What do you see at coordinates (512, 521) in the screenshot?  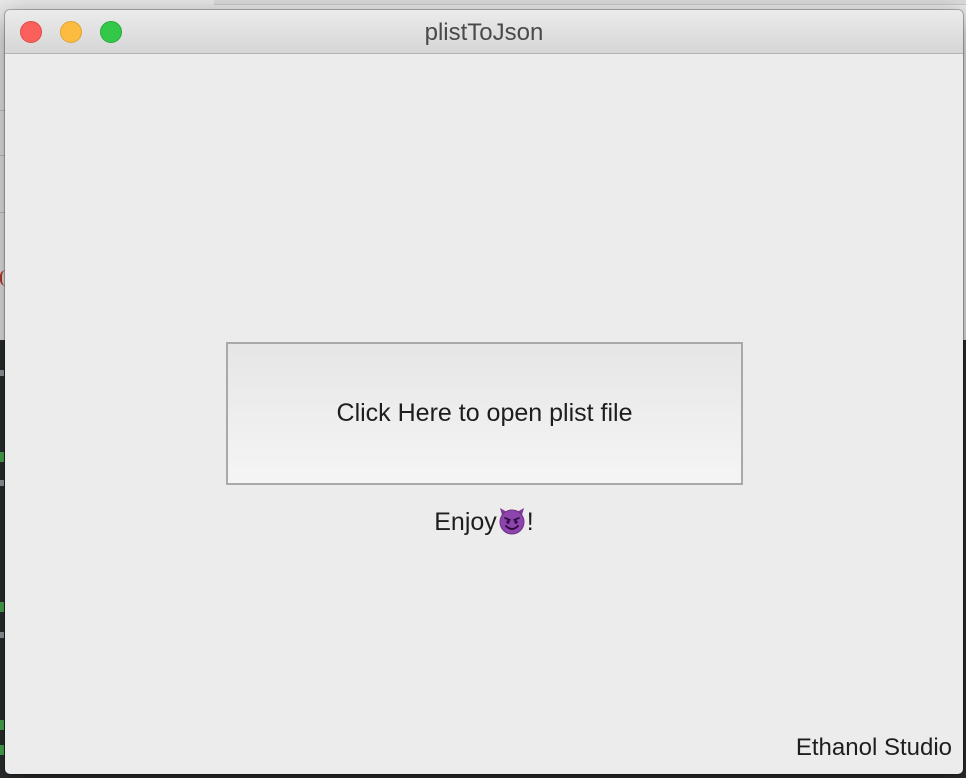 I see `smiling-devil-icon` at bounding box center [512, 521].